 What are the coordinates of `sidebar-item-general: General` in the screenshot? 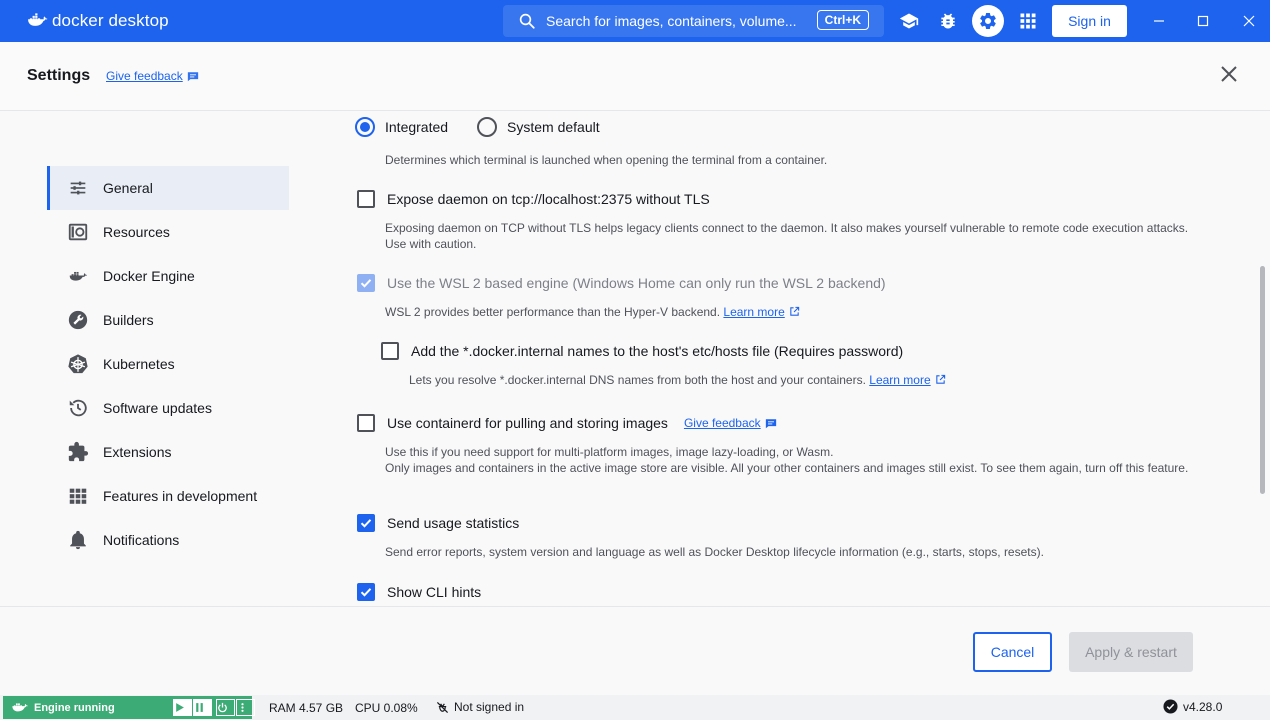 It's located at (168, 188).